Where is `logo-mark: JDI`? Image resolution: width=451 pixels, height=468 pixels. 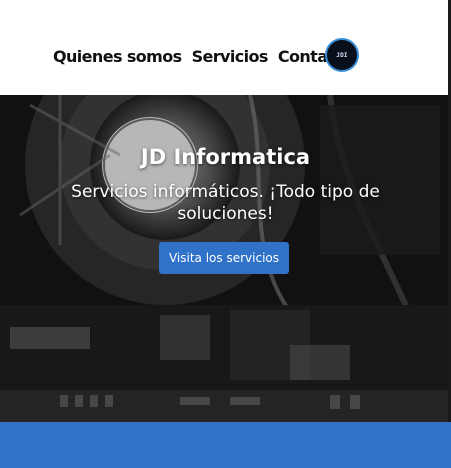
logo-mark: JDI is located at coordinates (342, 55).